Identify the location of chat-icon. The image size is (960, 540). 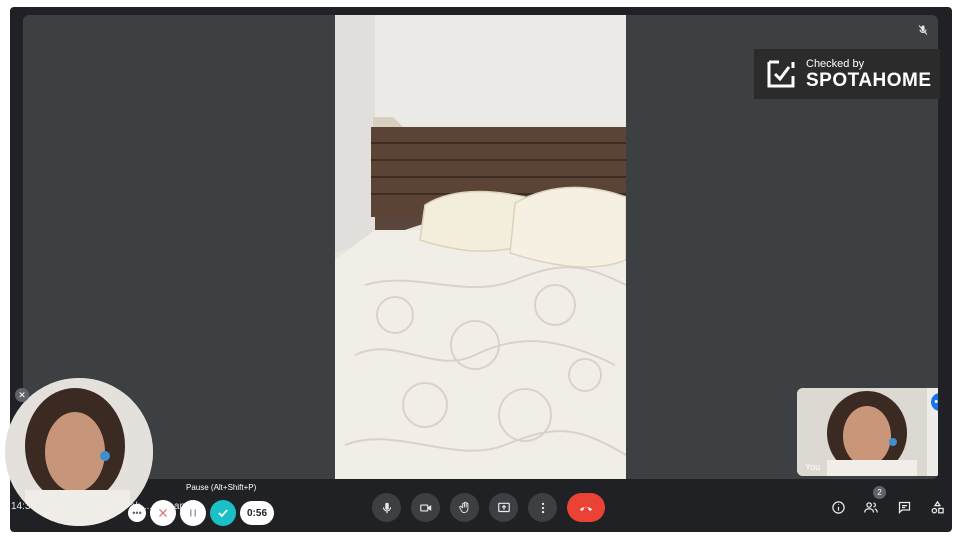
(904, 507).